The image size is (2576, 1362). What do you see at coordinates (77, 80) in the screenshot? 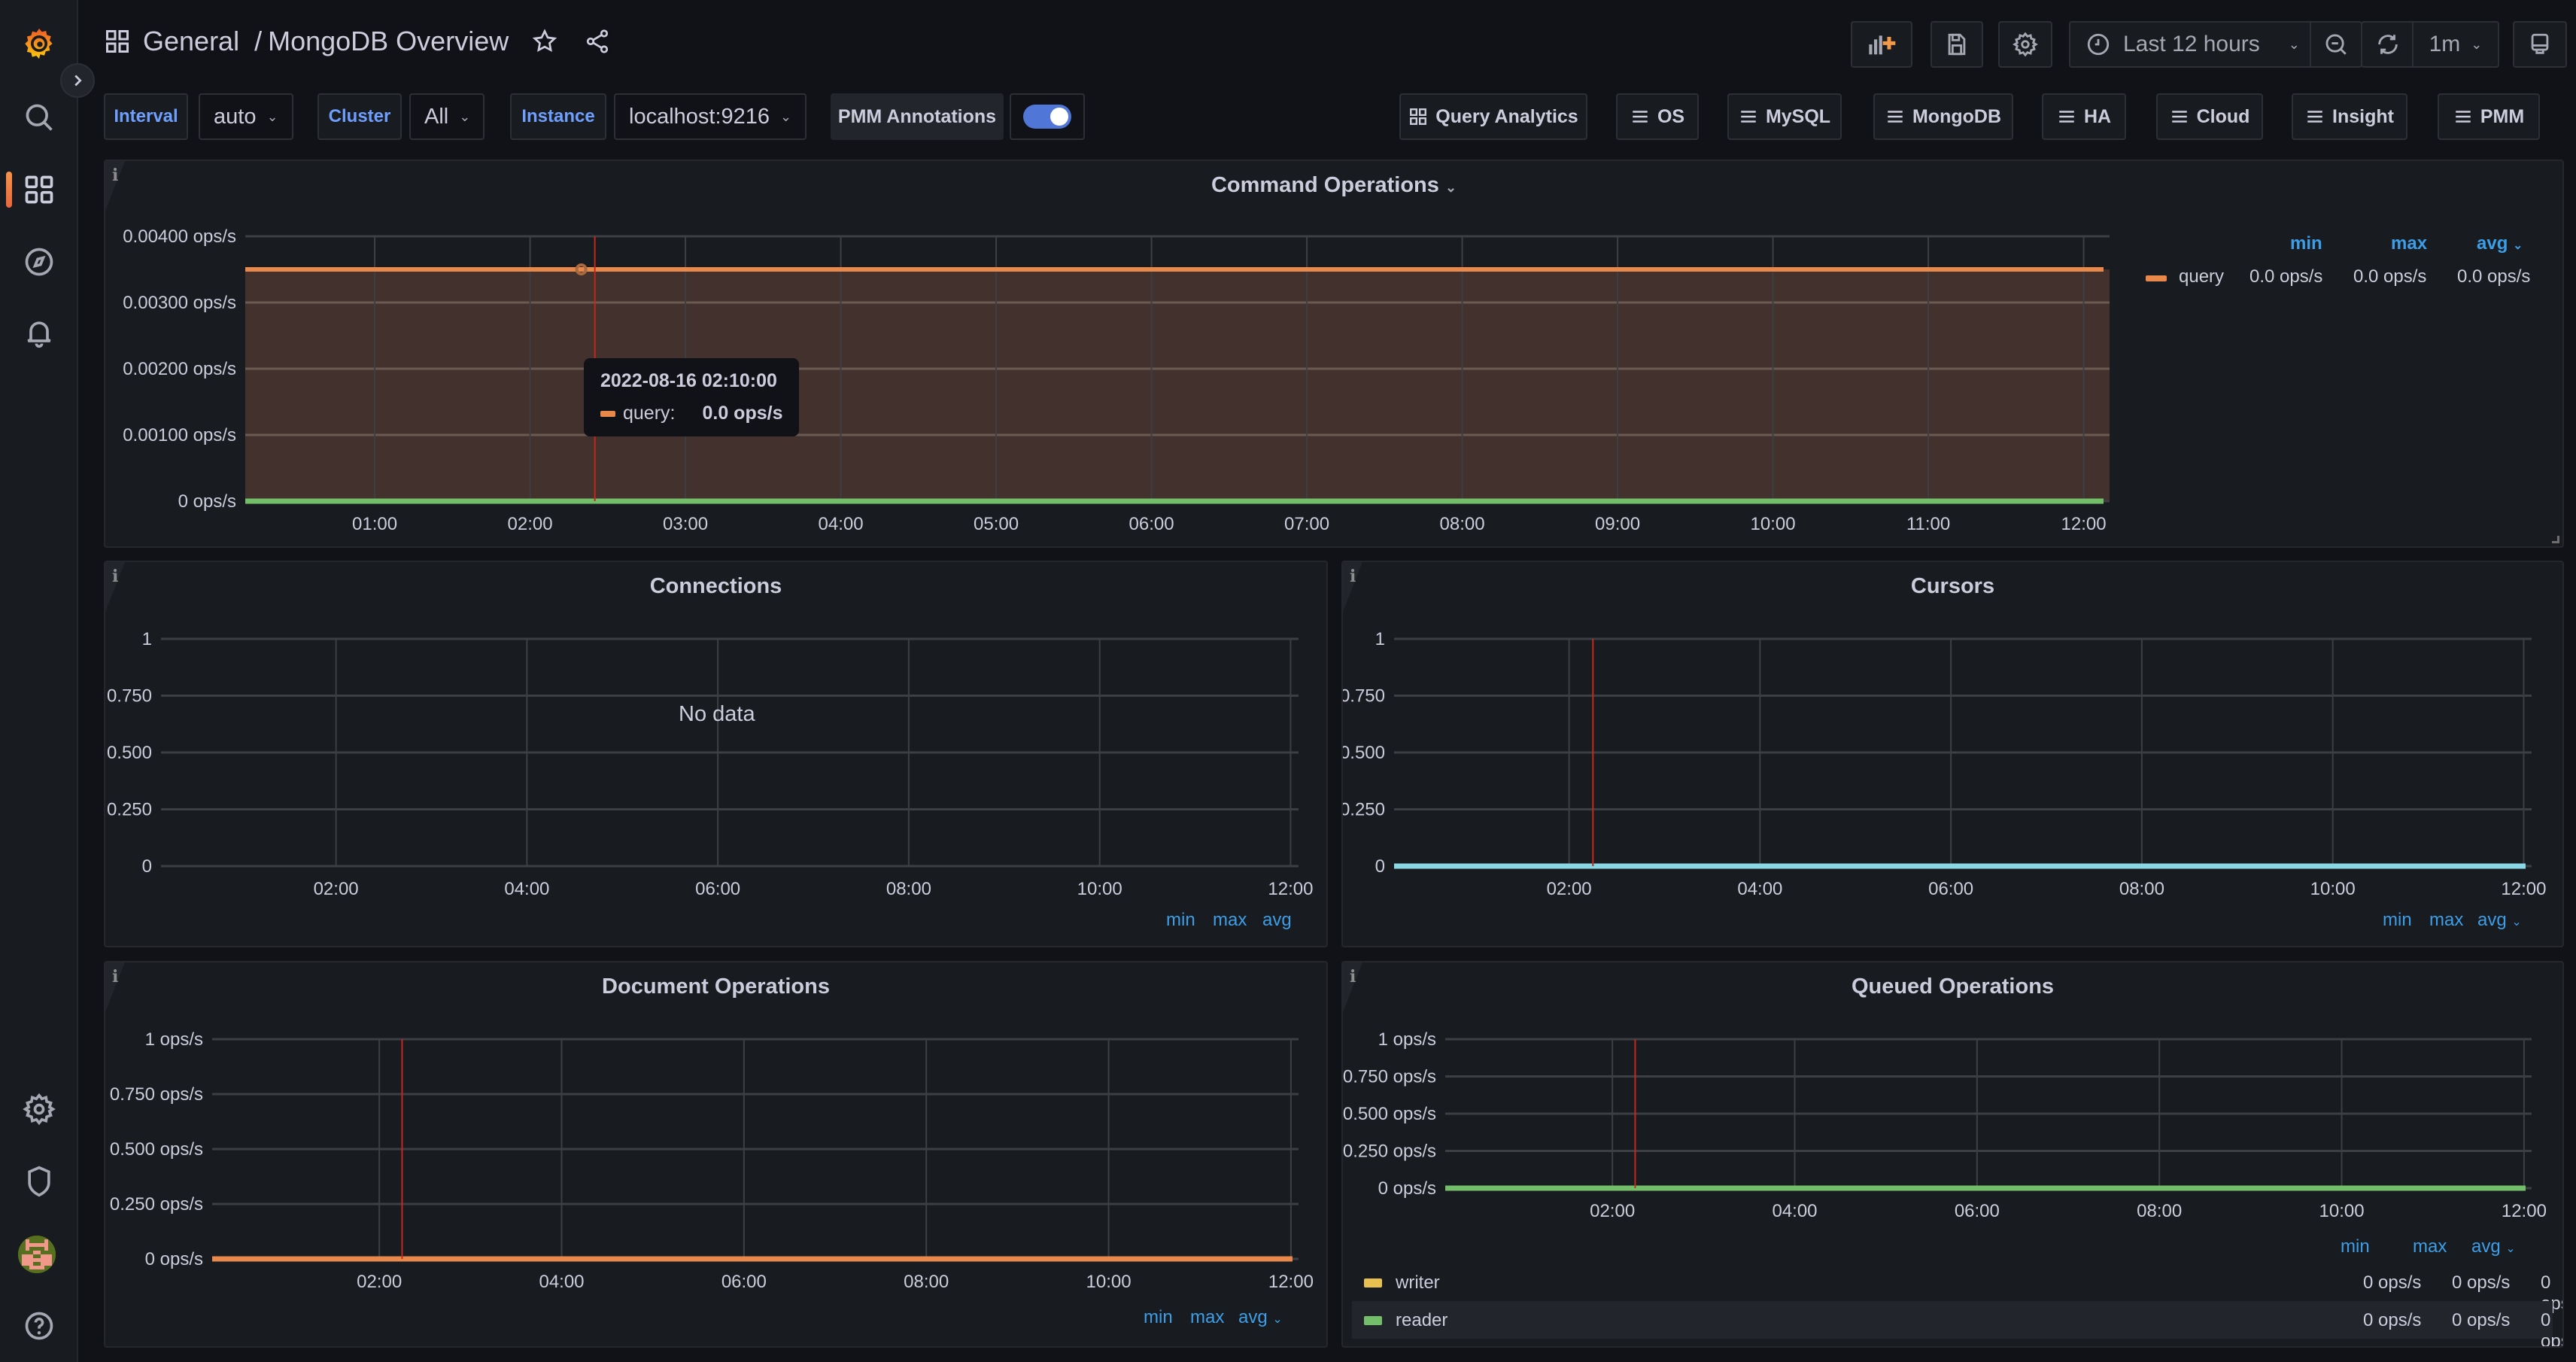
I see `expand-sidebar-button` at bounding box center [77, 80].